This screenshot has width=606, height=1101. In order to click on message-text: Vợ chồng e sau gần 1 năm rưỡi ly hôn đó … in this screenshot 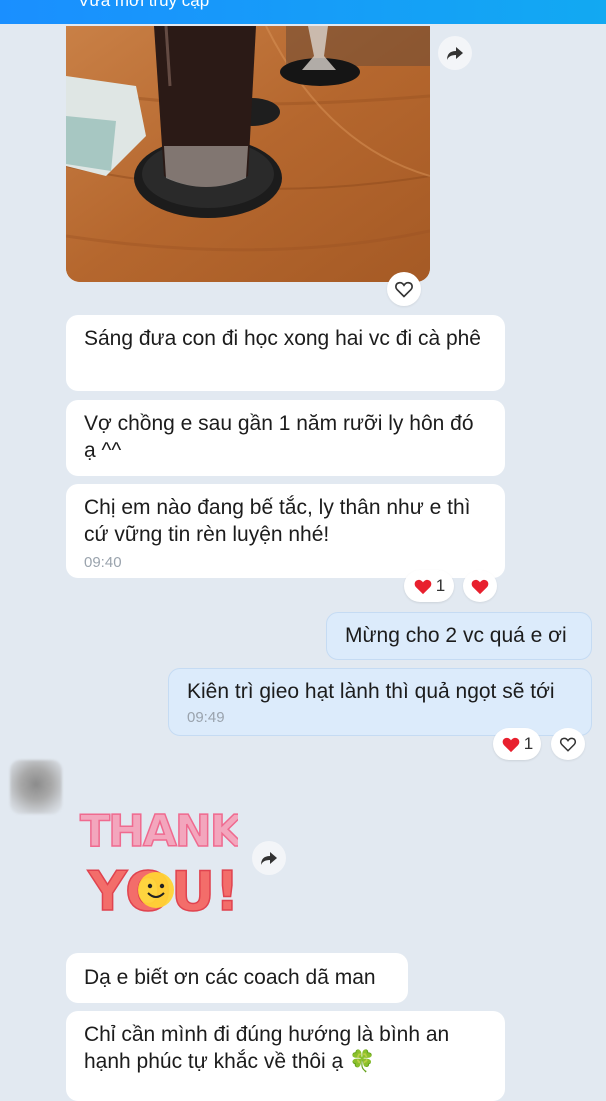, I will do `click(279, 437)`.